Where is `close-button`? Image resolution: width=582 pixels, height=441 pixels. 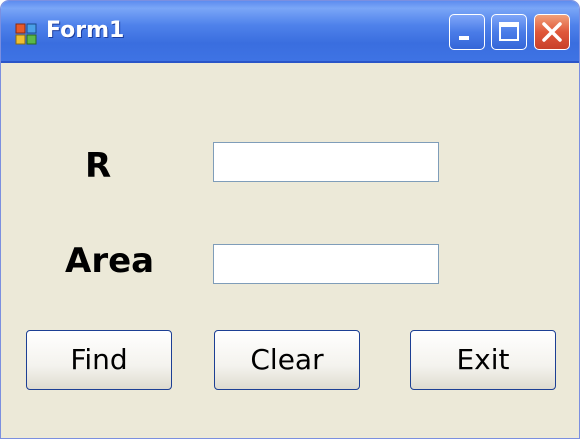 close-button is located at coordinates (552, 32).